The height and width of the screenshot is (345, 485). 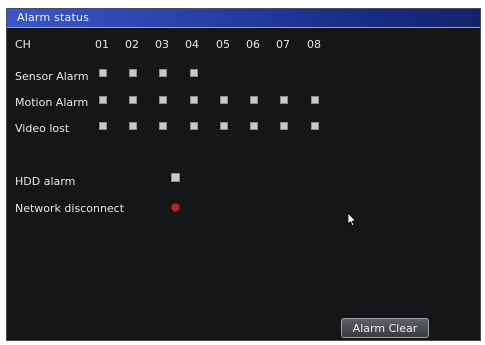 What do you see at coordinates (223, 44) in the screenshot?
I see `channel-05-label: 05` at bounding box center [223, 44].